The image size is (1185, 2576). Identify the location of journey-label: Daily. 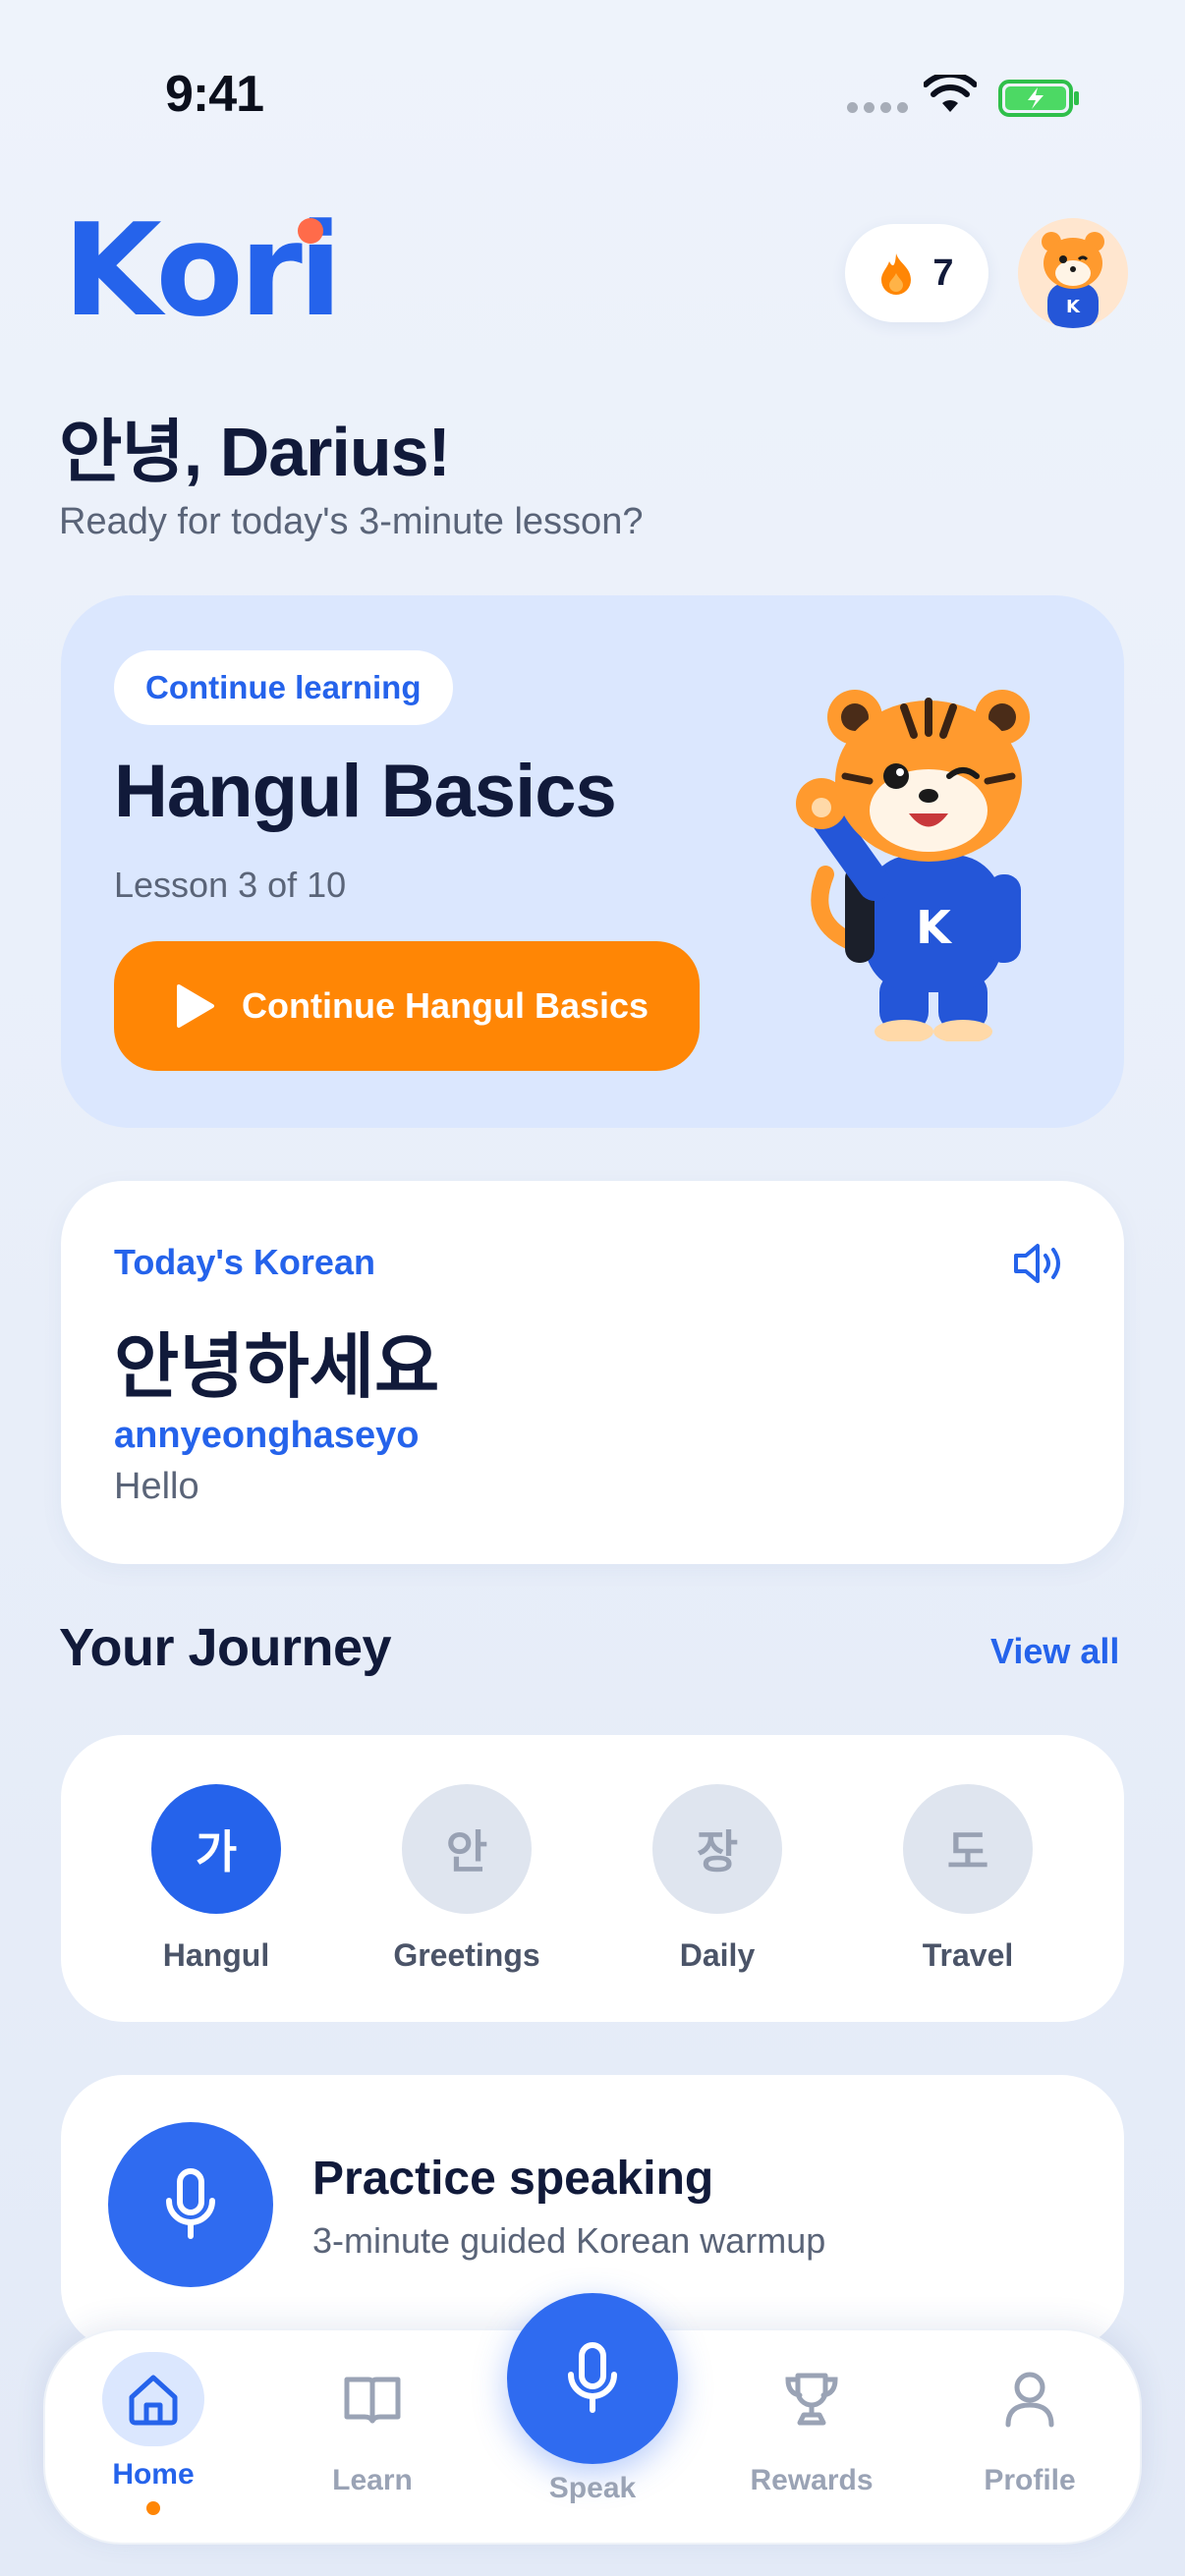
(718, 1955).